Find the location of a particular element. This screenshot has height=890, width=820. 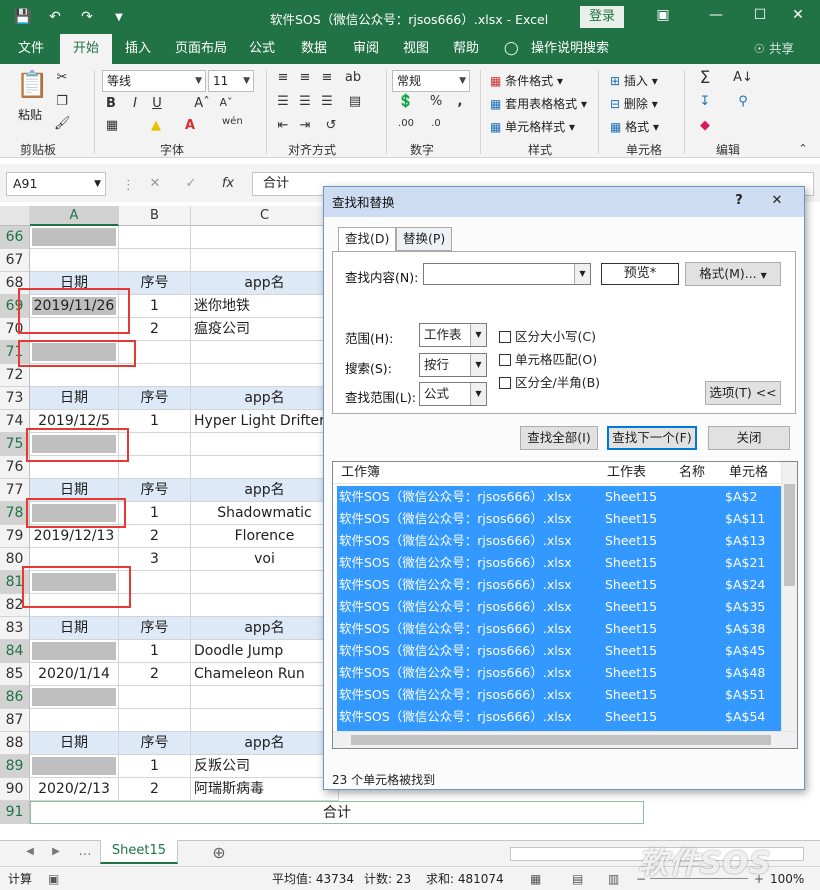

within-select: 工作表 ▼ is located at coordinates (453, 335).